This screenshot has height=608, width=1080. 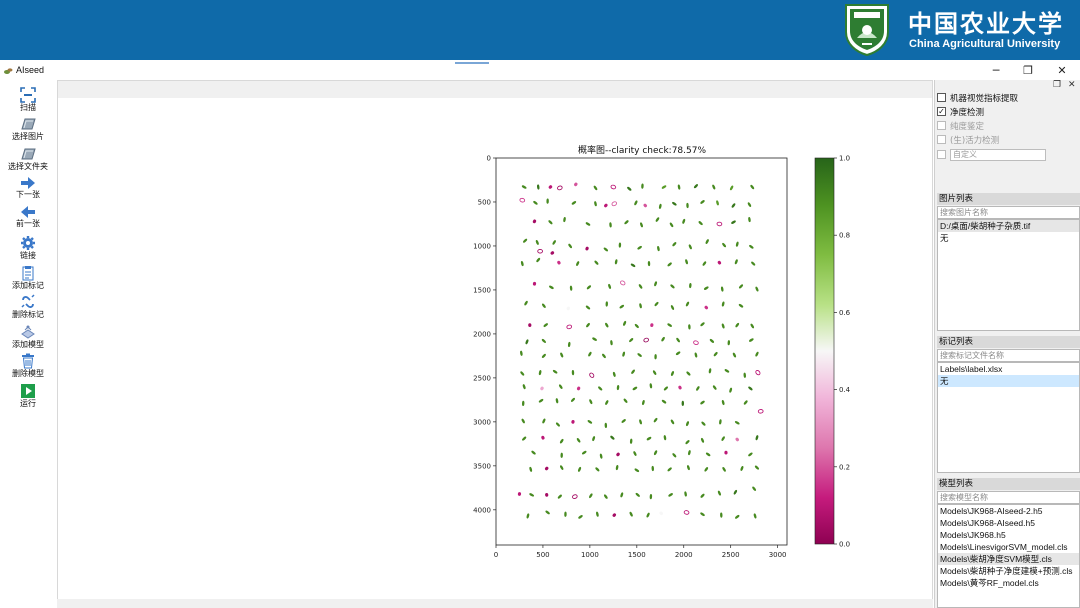 I want to click on arrow-left-icon, so click(x=28, y=212).